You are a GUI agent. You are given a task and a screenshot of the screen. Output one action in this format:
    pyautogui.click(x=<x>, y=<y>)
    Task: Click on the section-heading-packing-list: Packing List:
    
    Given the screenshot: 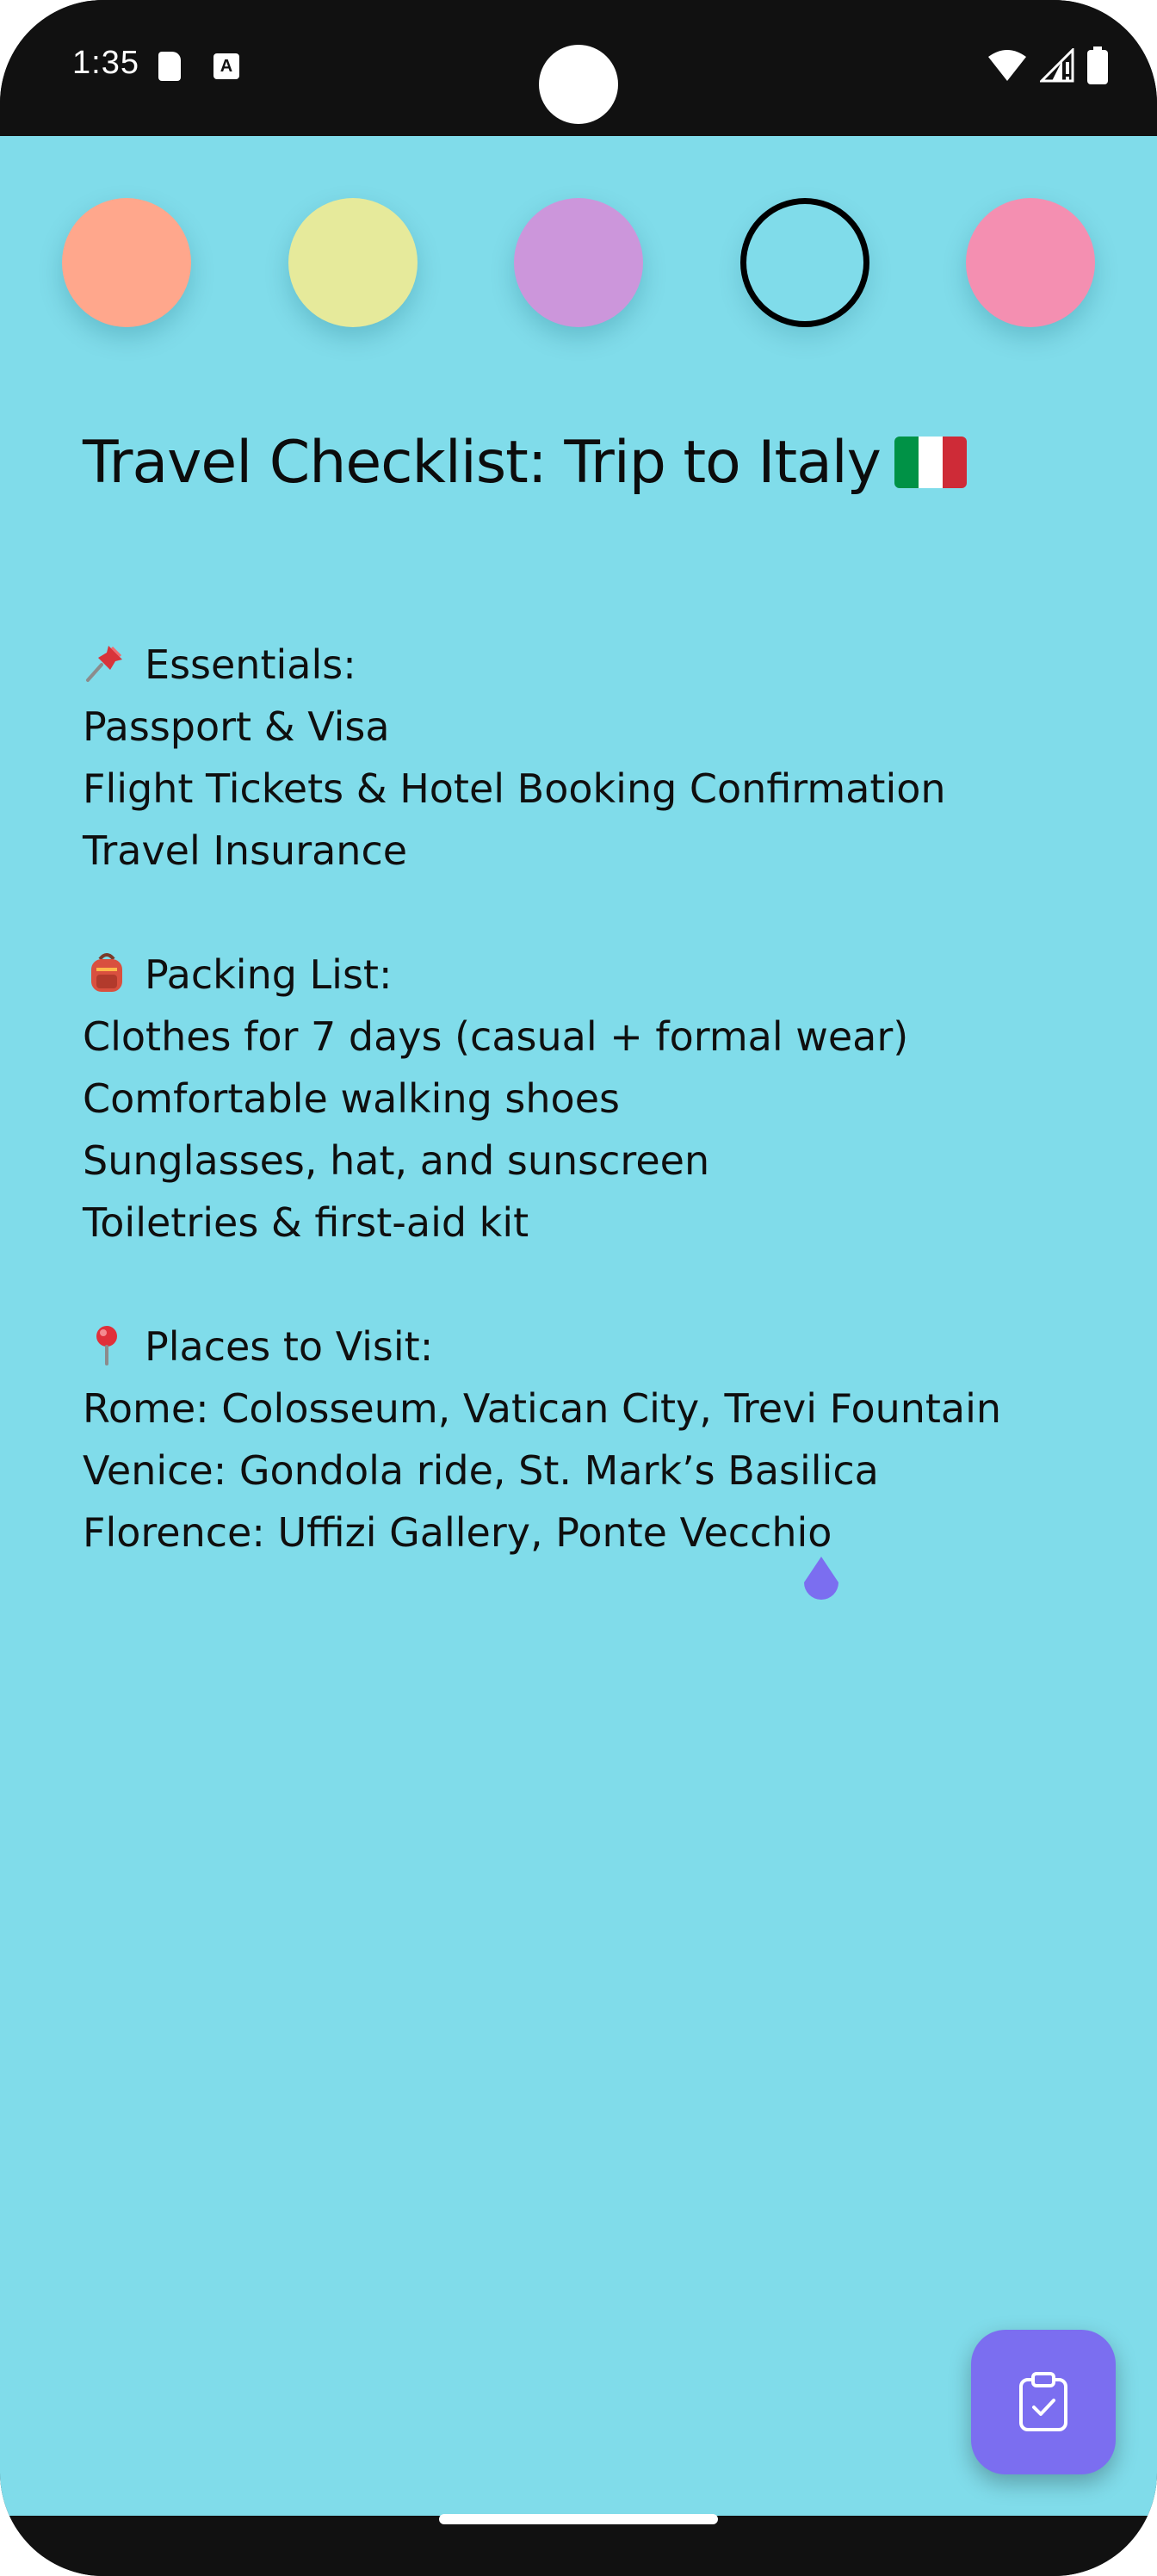 What is the action you would take?
    pyautogui.click(x=590, y=975)
    